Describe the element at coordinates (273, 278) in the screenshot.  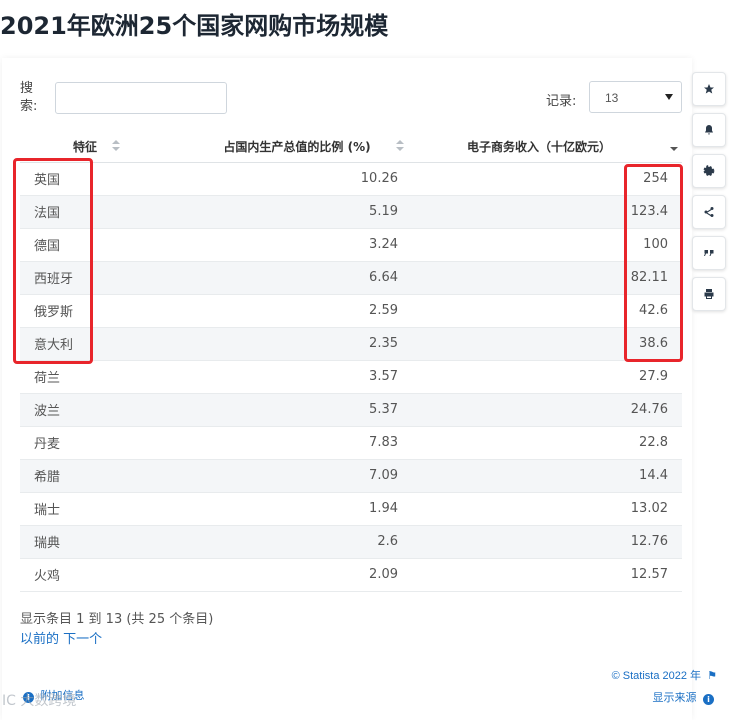
I see `cell-gdp-share: 6.64` at that location.